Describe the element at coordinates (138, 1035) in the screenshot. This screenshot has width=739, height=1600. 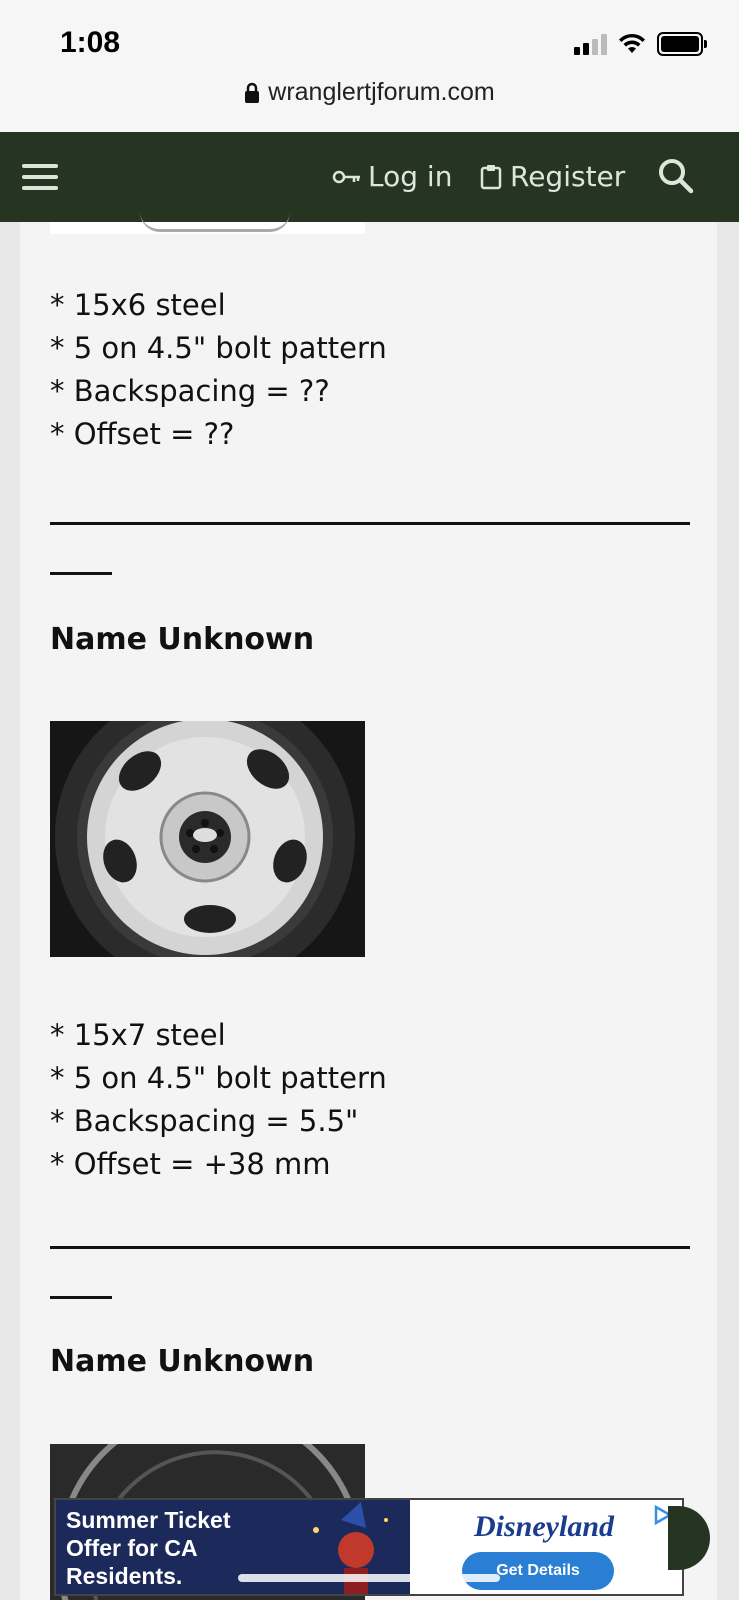
I see `spec-line: * 15x7 steel` at that location.